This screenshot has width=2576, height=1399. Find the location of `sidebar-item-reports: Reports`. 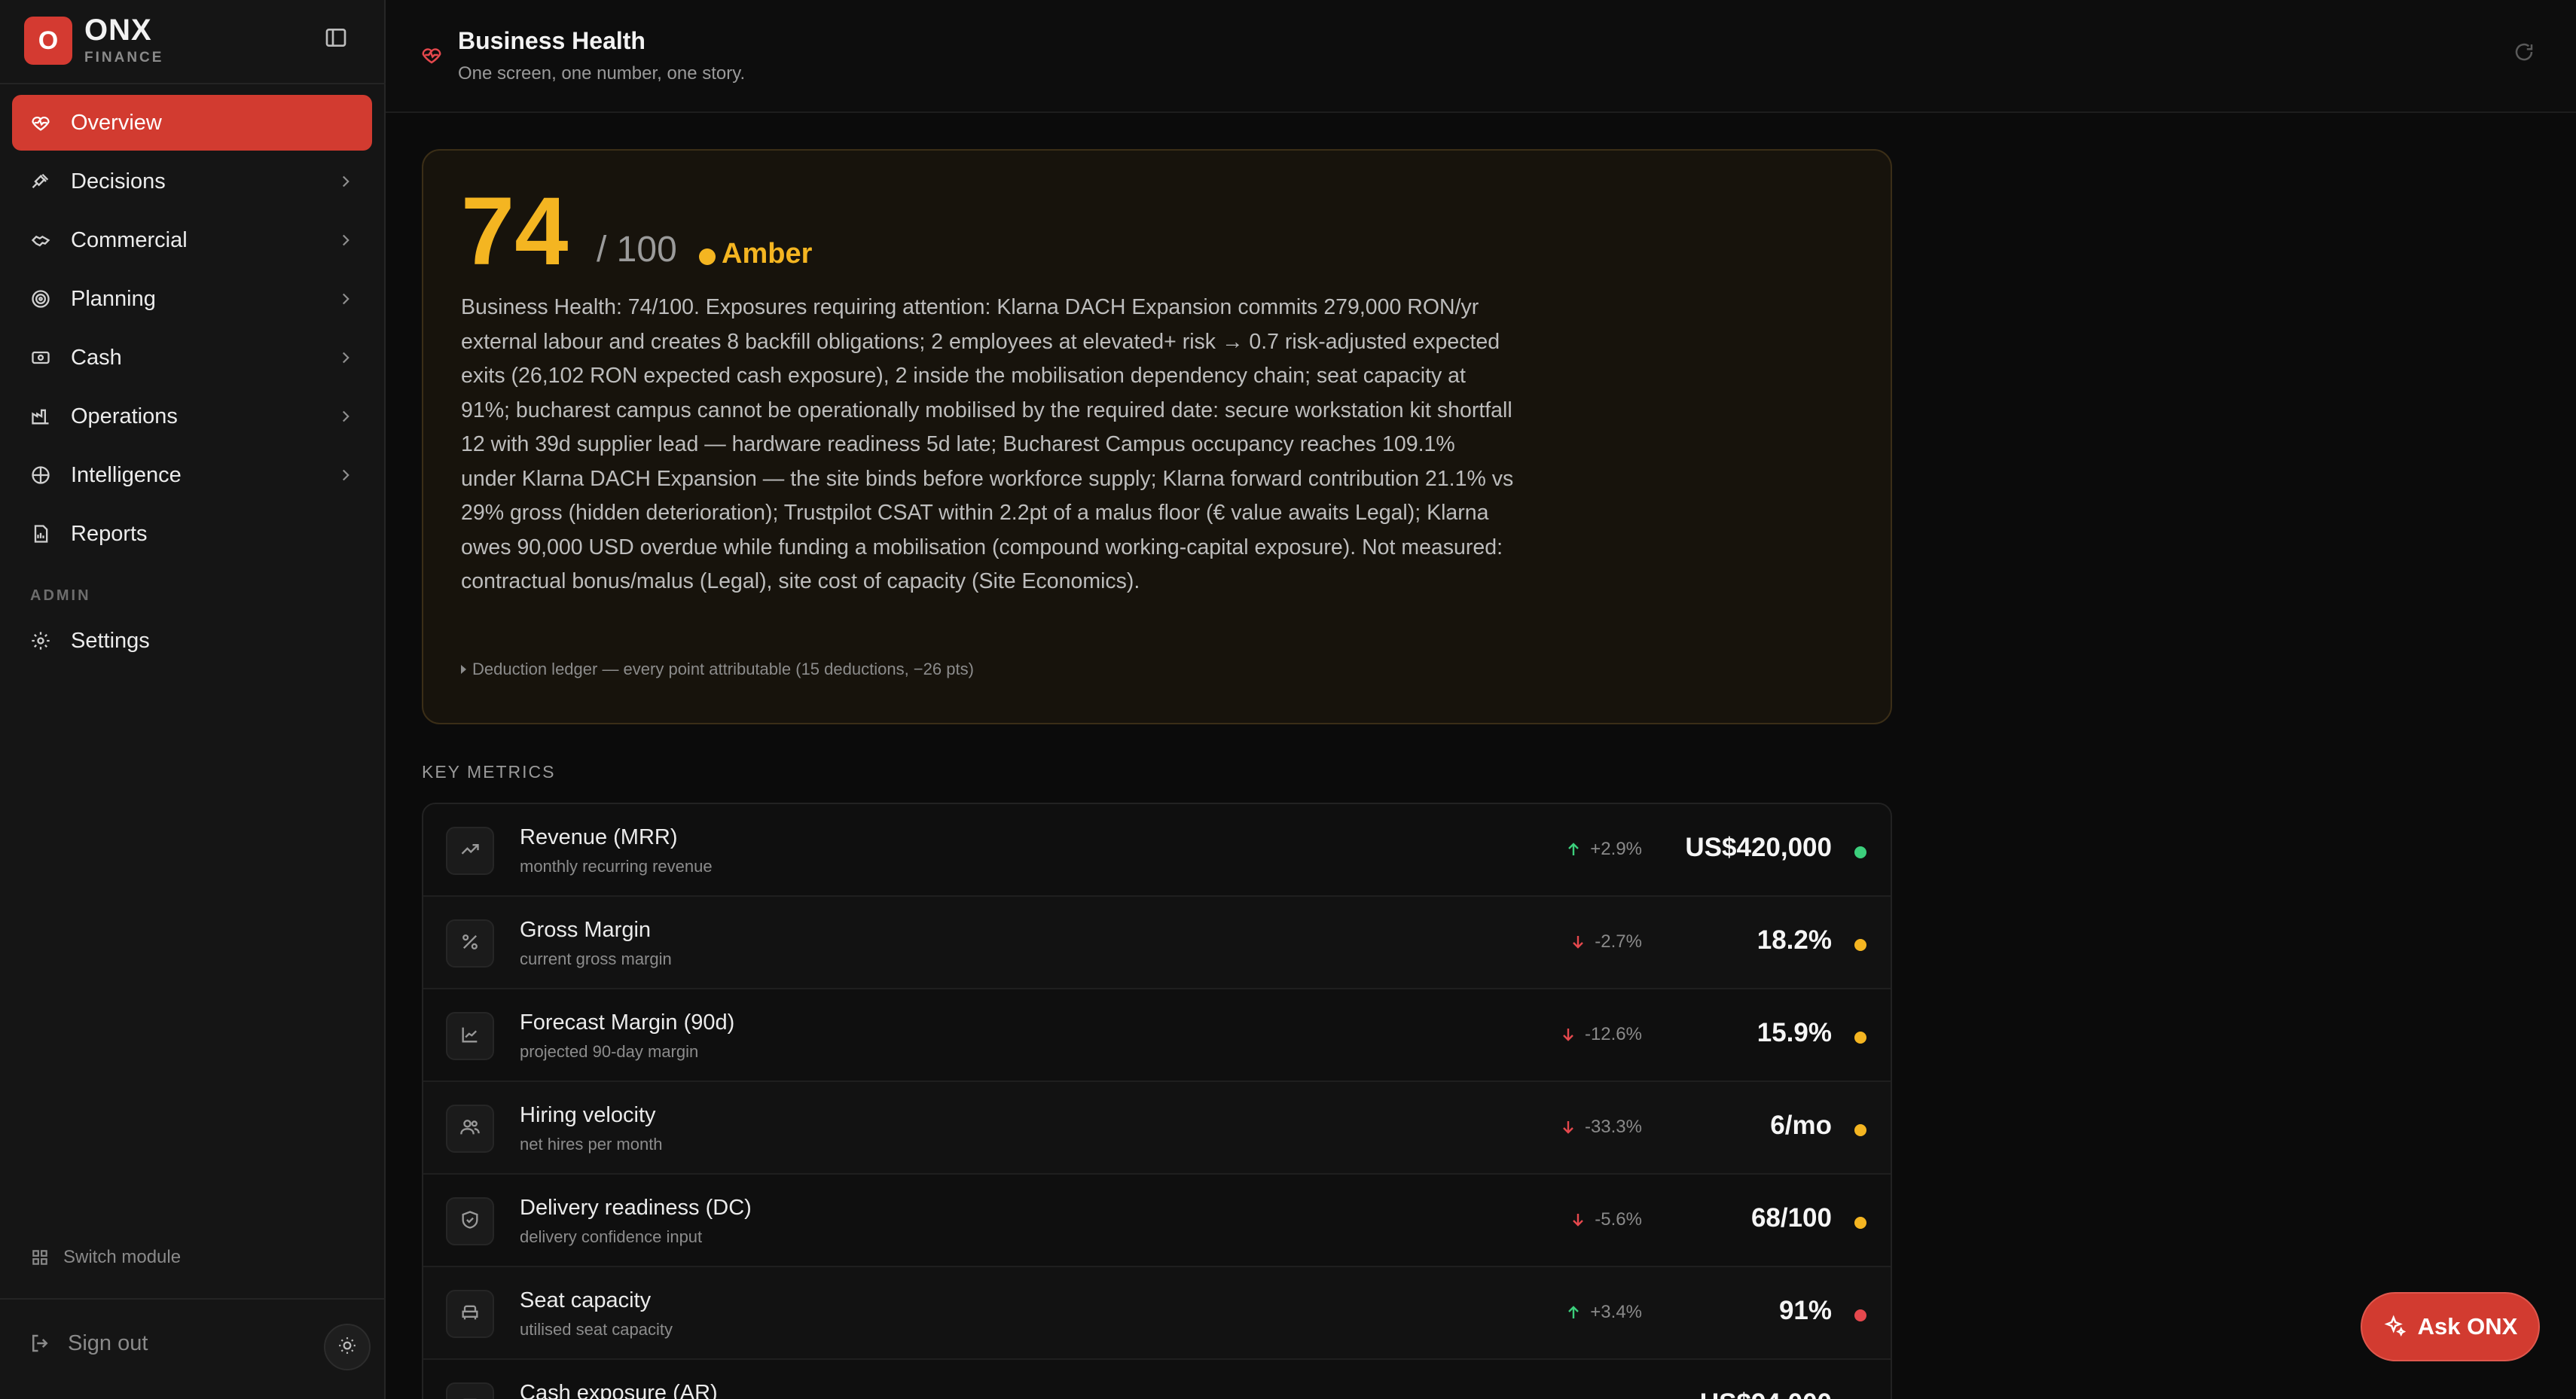

sidebar-item-reports: Reports is located at coordinates (192, 534).